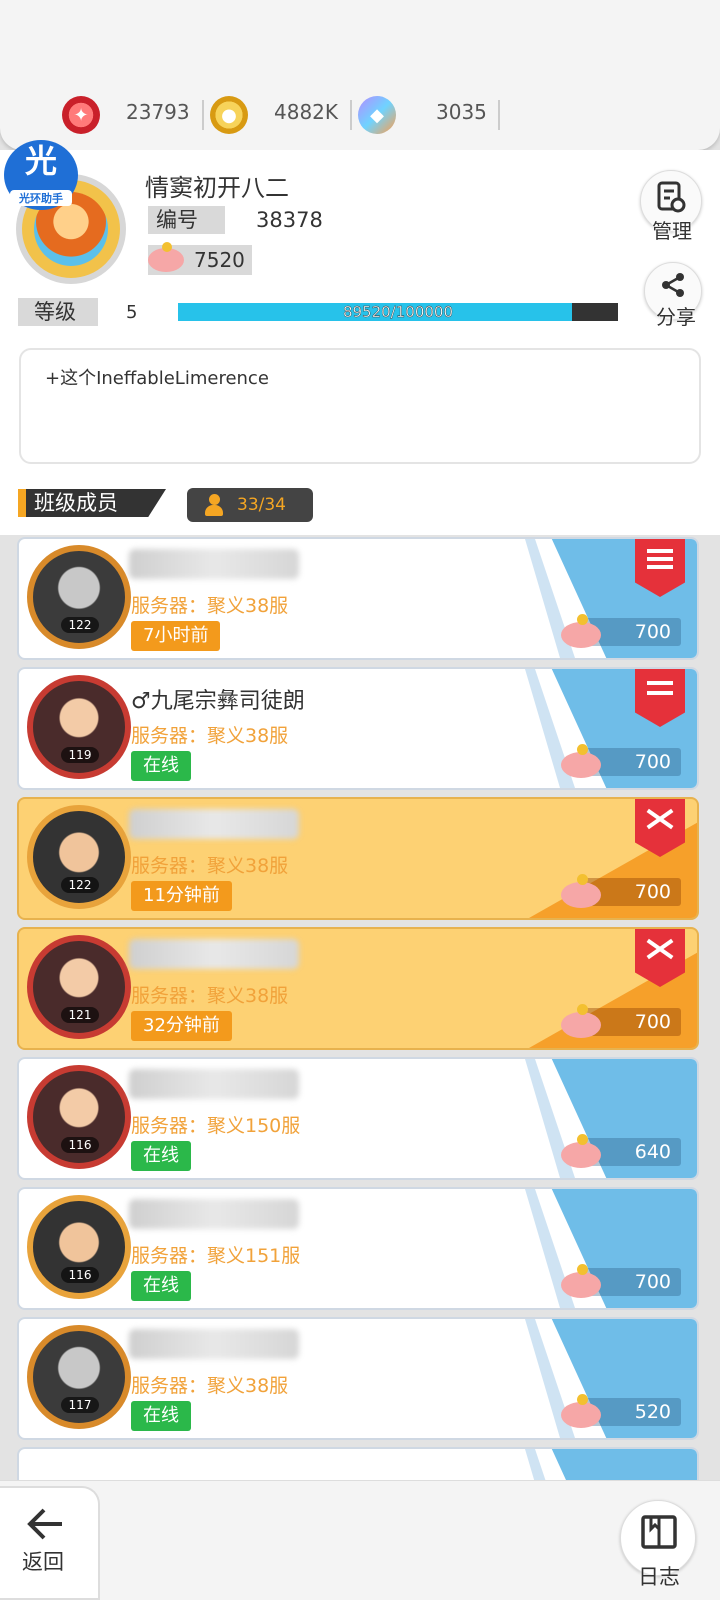 The image size is (720, 1600). I want to click on member-contribution: 640, so click(652, 1152).